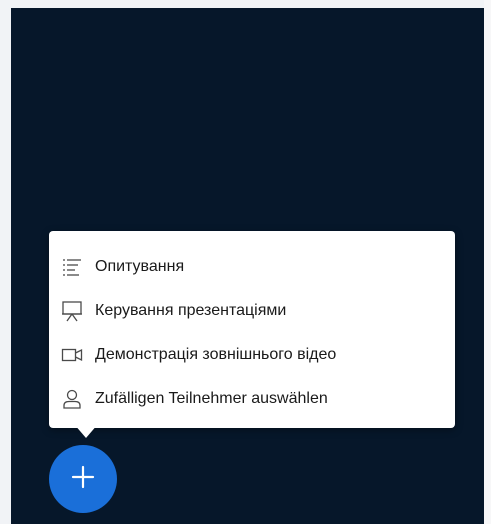 The image size is (491, 524). What do you see at coordinates (72, 311) in the screenshot?
I see `presentation-icon` at bounding box center [72, 311].